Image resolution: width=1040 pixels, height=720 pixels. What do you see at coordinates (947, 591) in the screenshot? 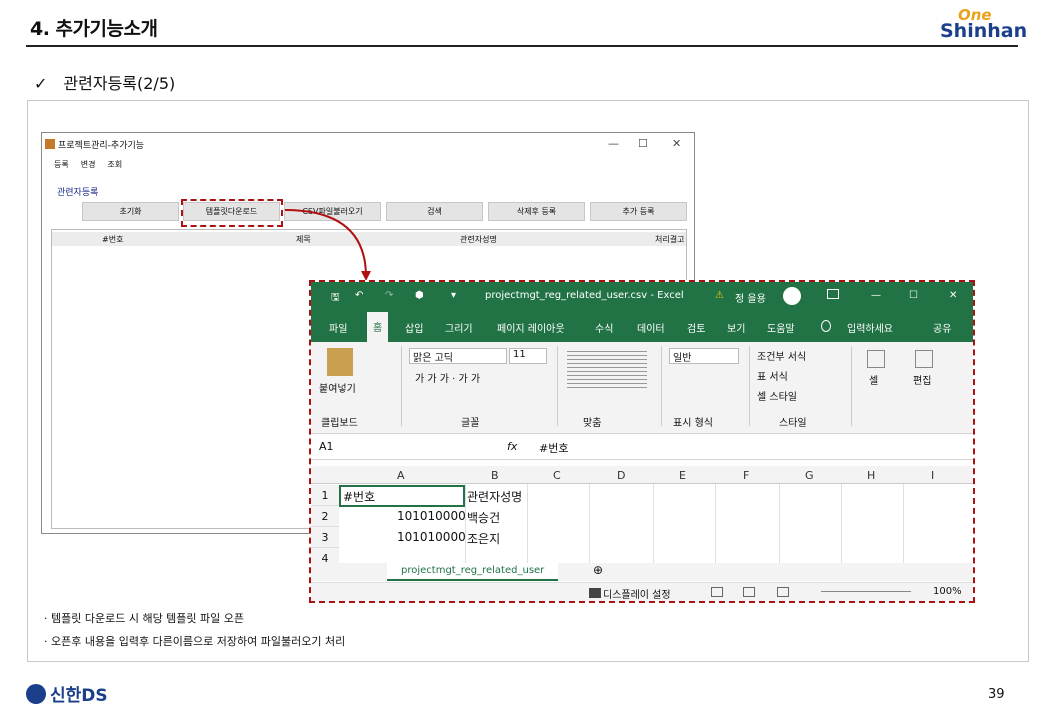
I see `zoom-level: 100%` at bounding box center [947, 591].